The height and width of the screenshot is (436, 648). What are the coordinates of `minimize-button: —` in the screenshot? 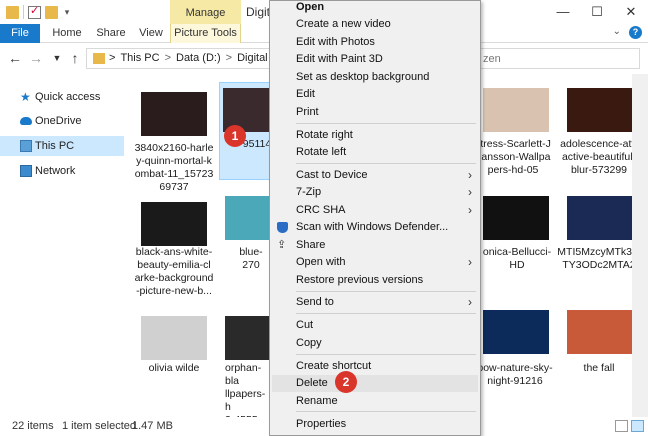 It's located at (563, 12).